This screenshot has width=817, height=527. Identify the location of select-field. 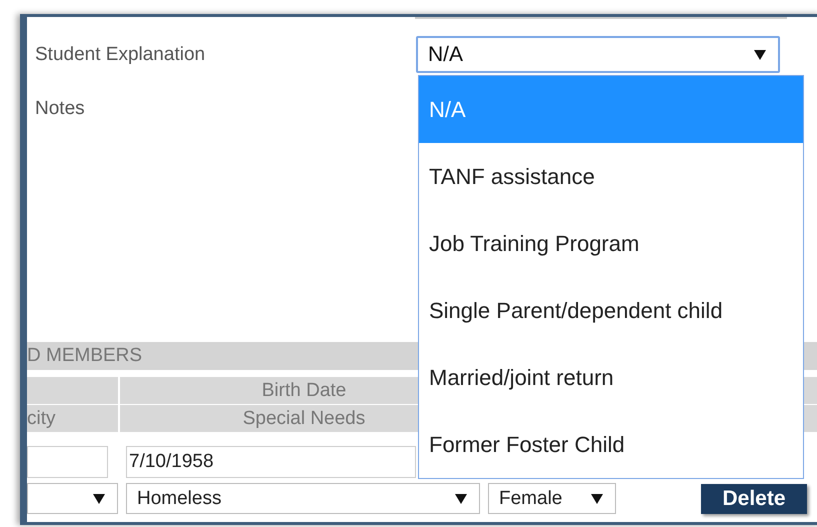
(72, 498).